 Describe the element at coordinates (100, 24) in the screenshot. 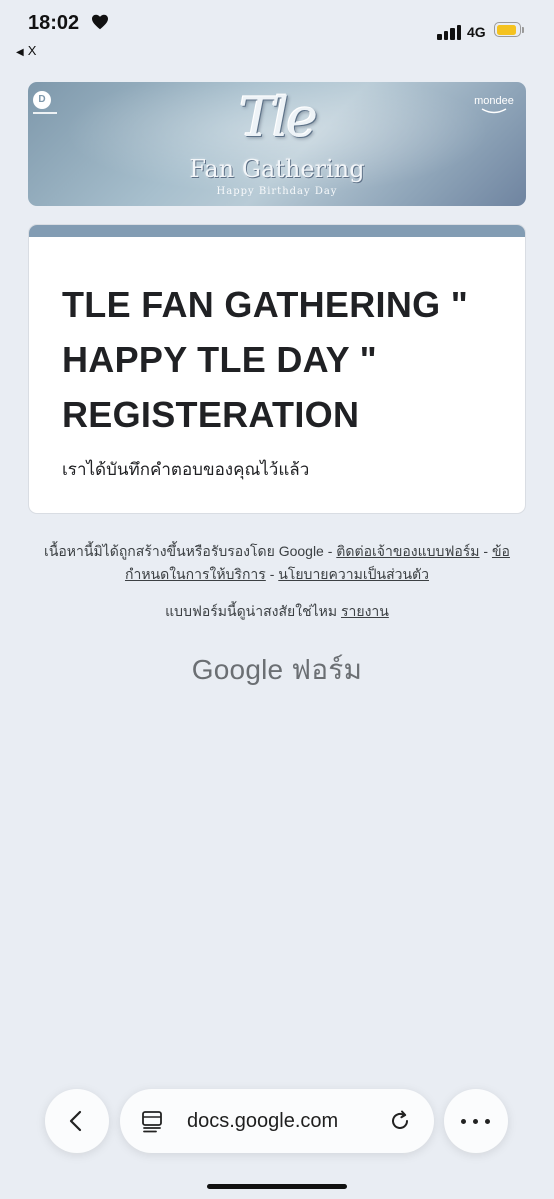

I see `heart-icon` at that location.